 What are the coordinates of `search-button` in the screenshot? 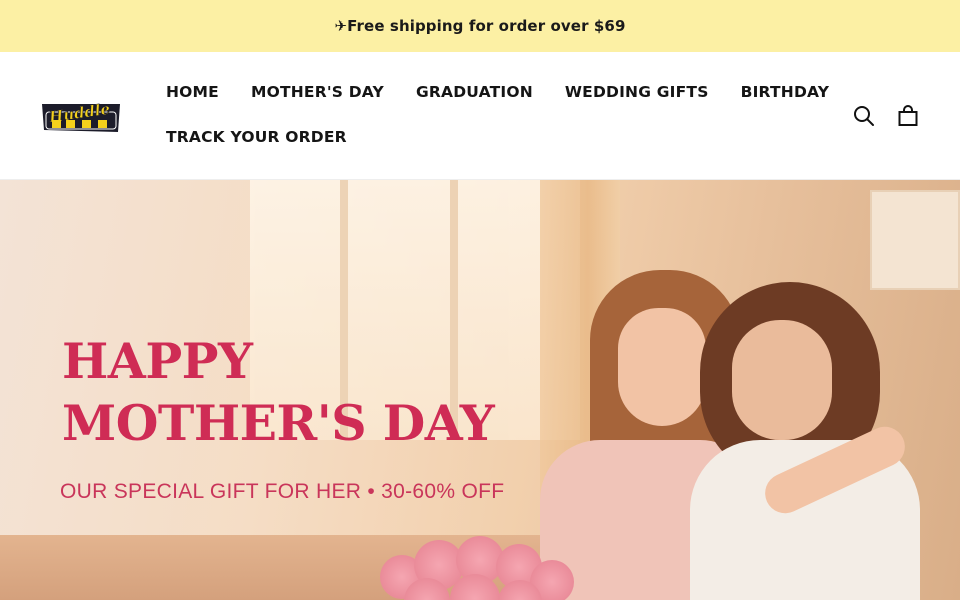 It's located at (864, 116).